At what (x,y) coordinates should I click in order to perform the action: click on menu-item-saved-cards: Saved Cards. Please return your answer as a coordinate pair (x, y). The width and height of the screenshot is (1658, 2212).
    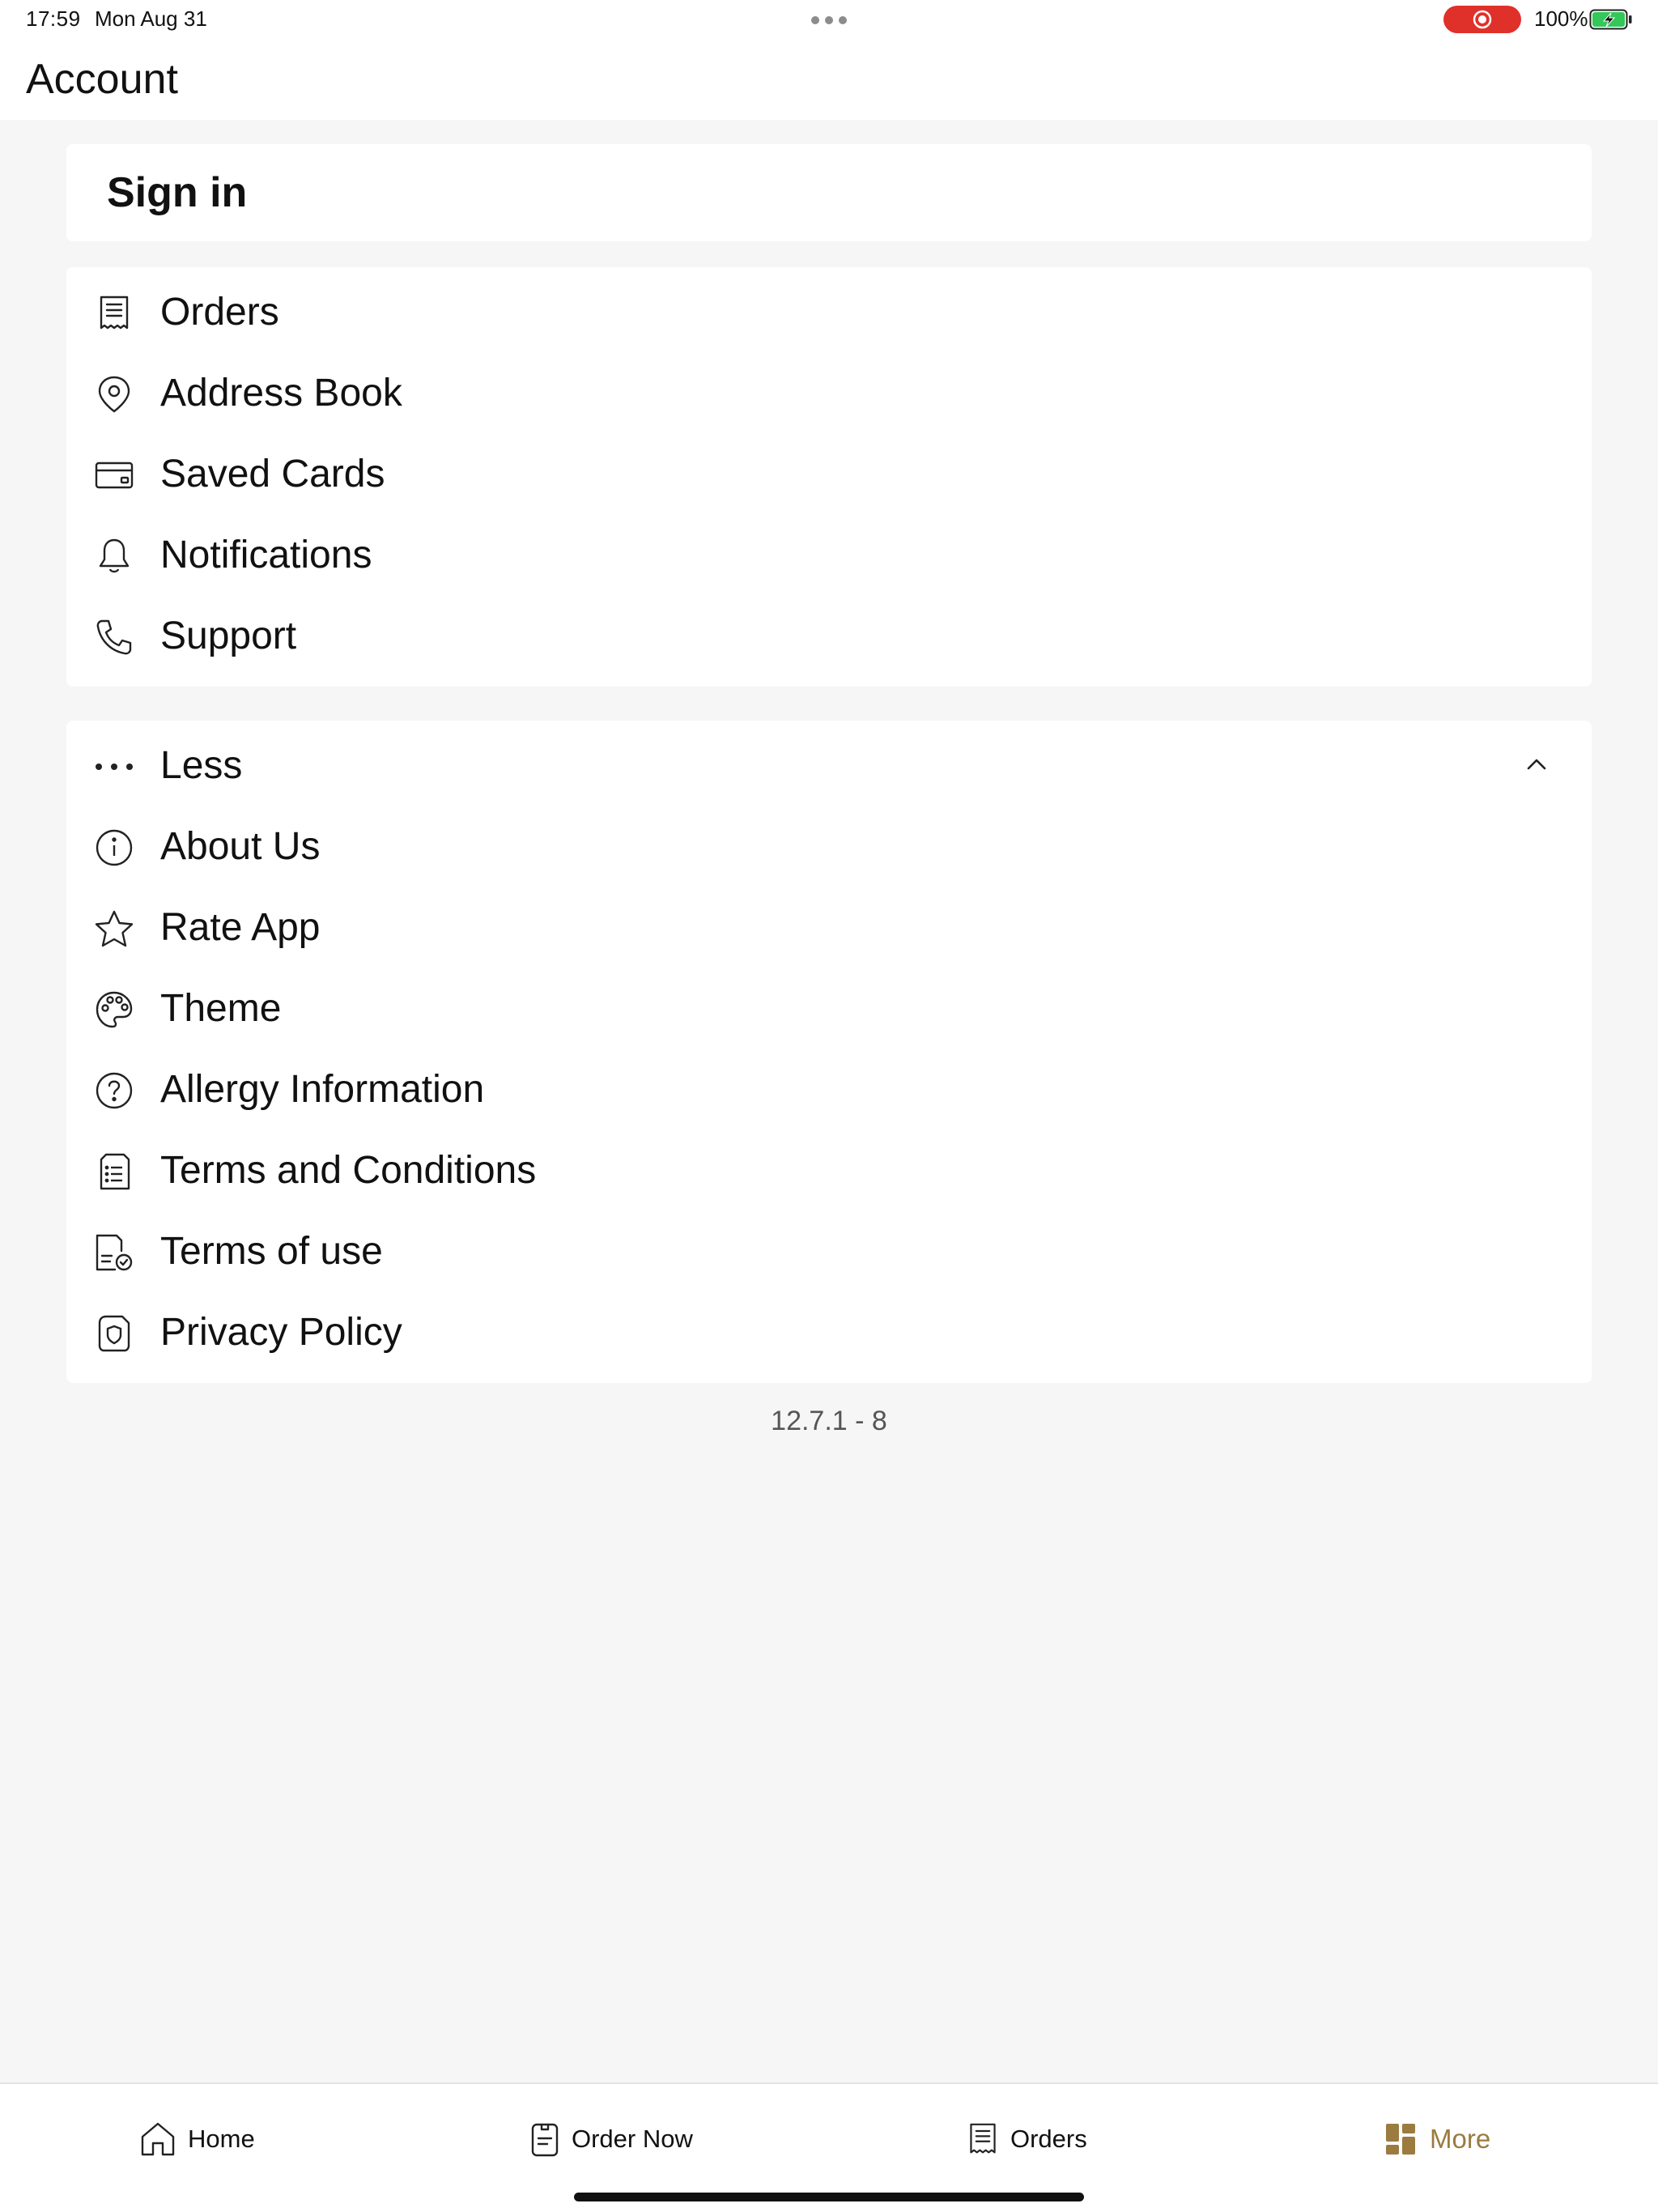
    Looking at the image, I should click on (829, 472).